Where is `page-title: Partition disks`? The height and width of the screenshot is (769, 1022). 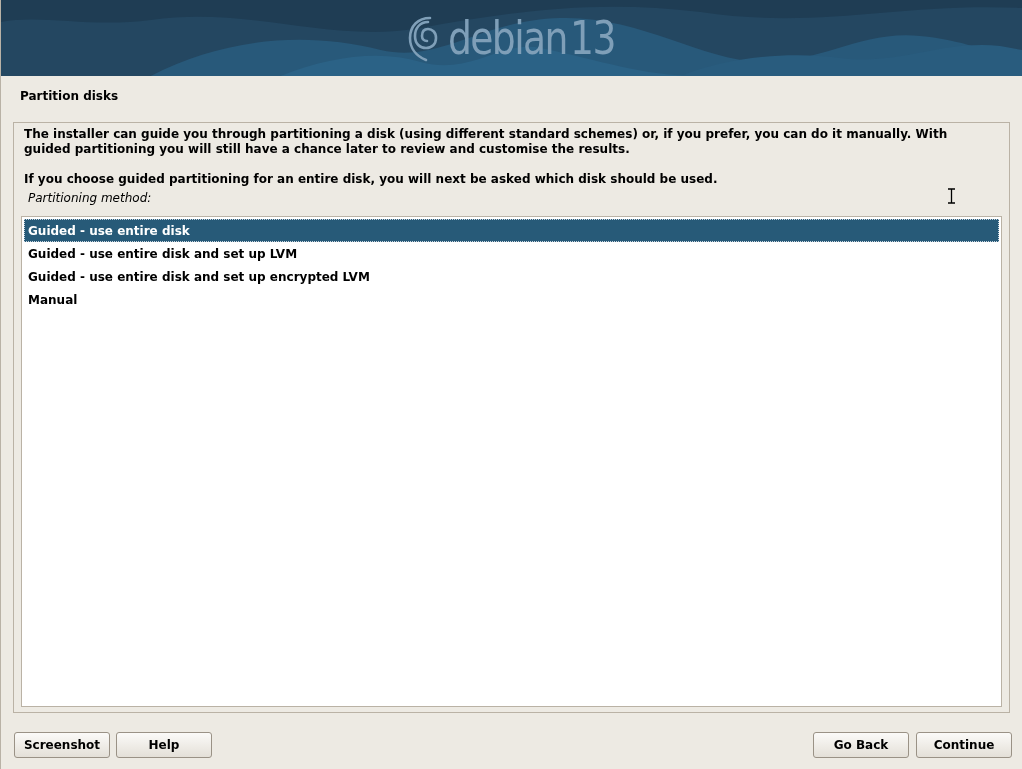
page-title: Partition disks is located at coordinates (69, 96).